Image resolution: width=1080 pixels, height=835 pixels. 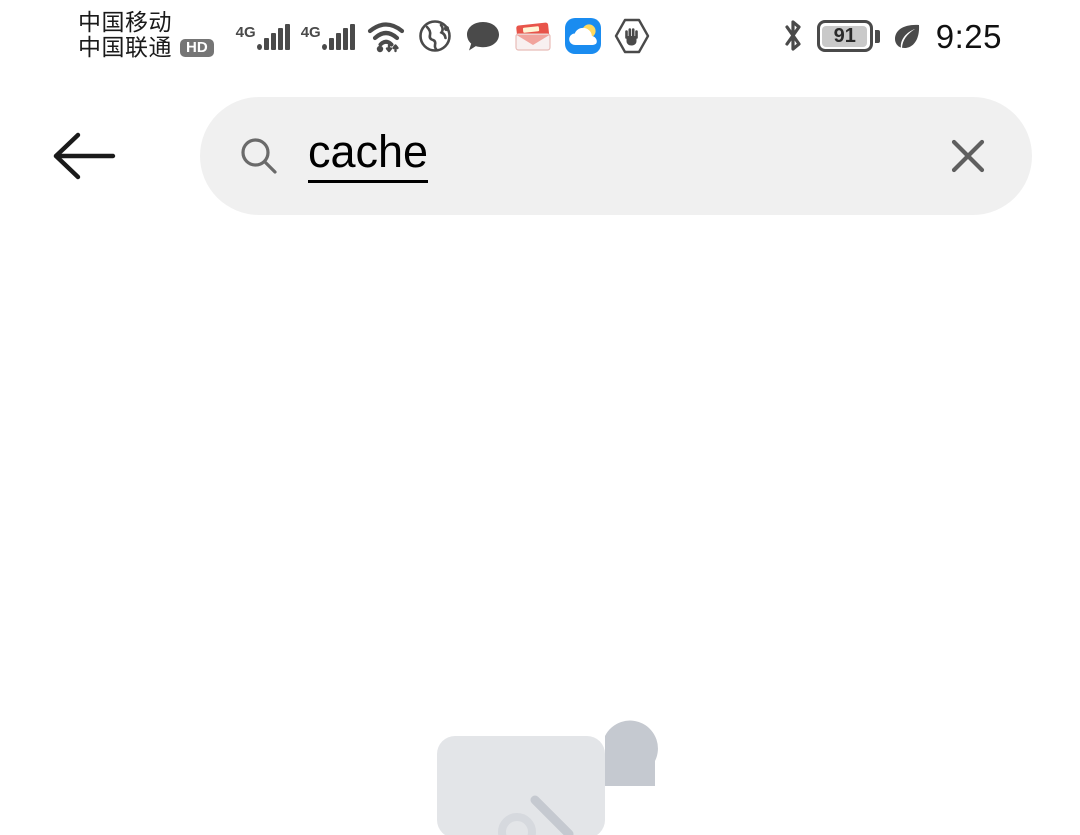 I want to click on empty-results-illustration, so click(x=552, y=776).